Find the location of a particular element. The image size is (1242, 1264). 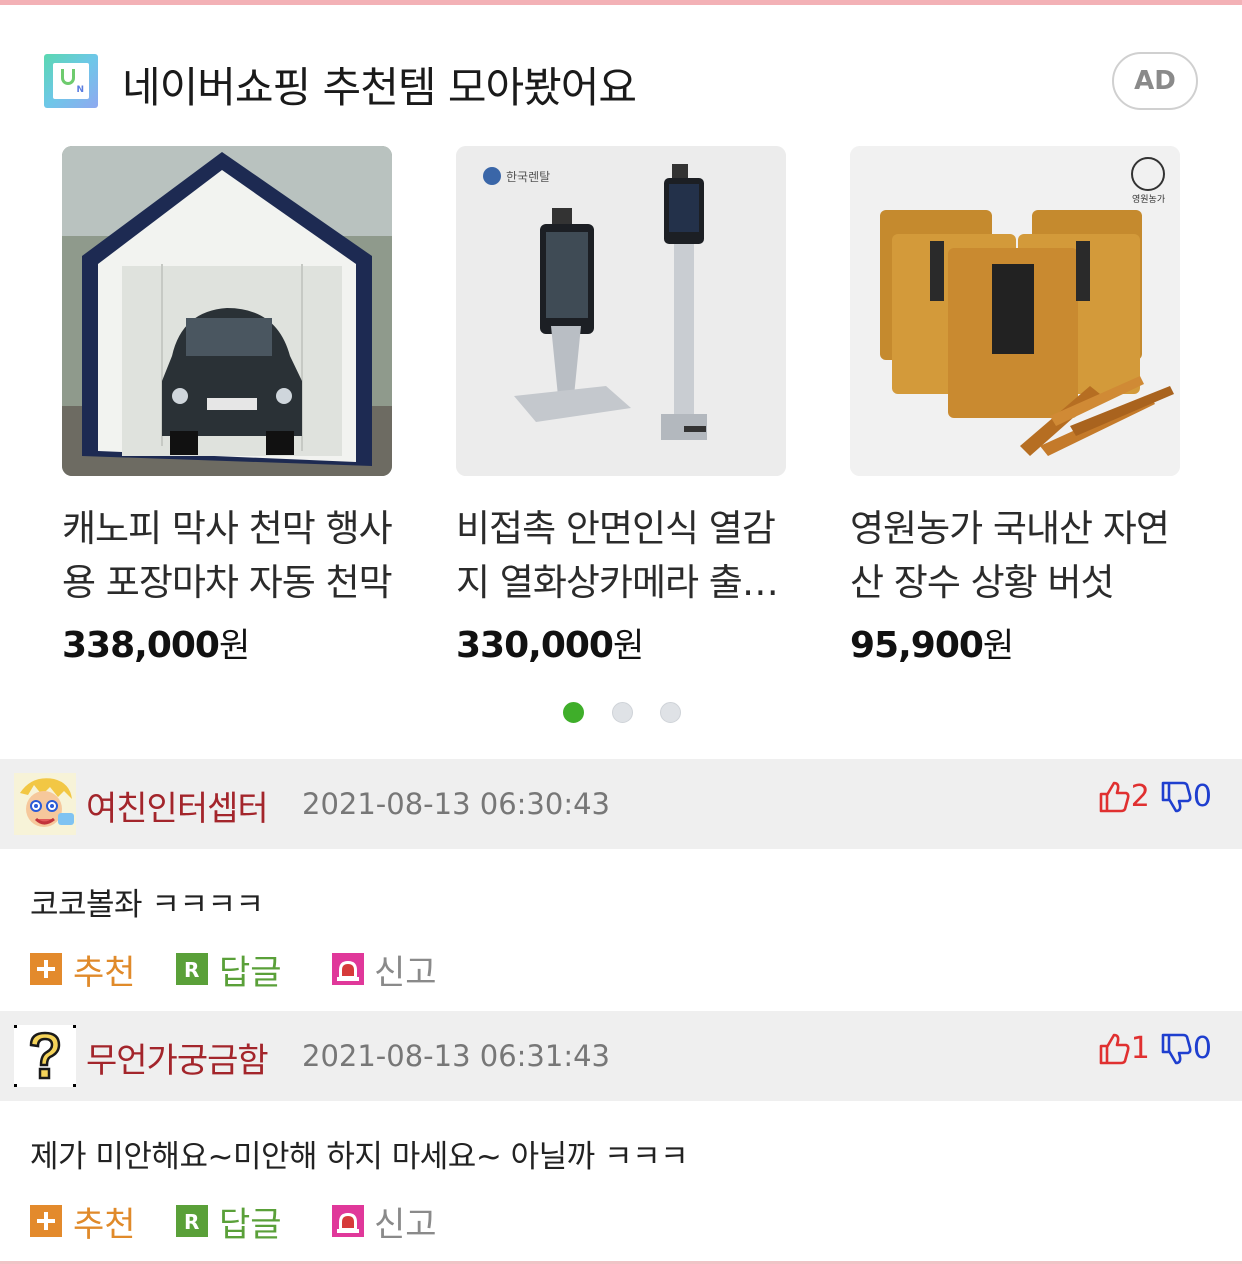

comment-text: 코코볼좌 ㅋㅋㅋㅋ is located at coordinates (147, 905).